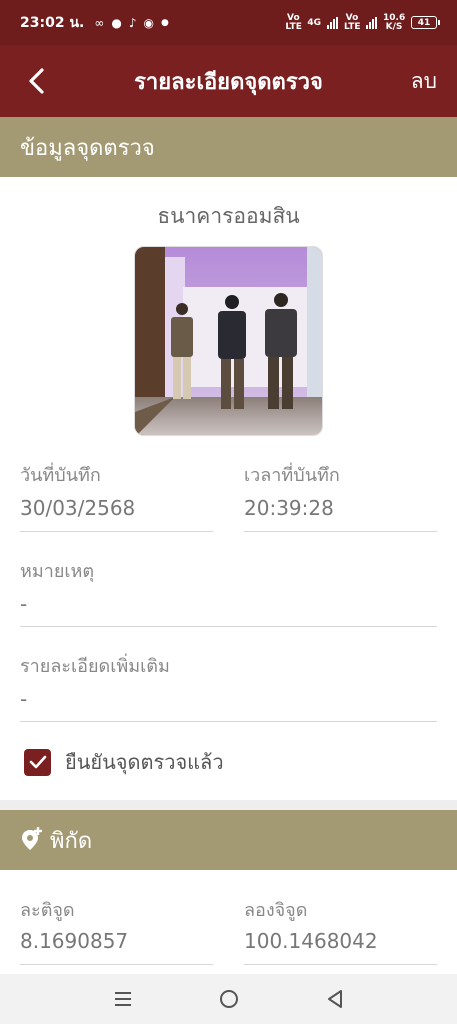  I want to click on confirm-checkbox, so click(37, 762).